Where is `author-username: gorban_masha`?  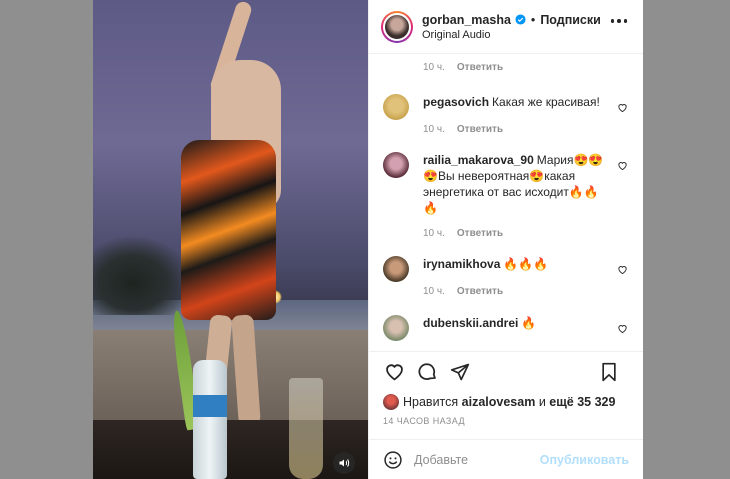 author-username: gorban_masha is located at coordinates (466, 20).